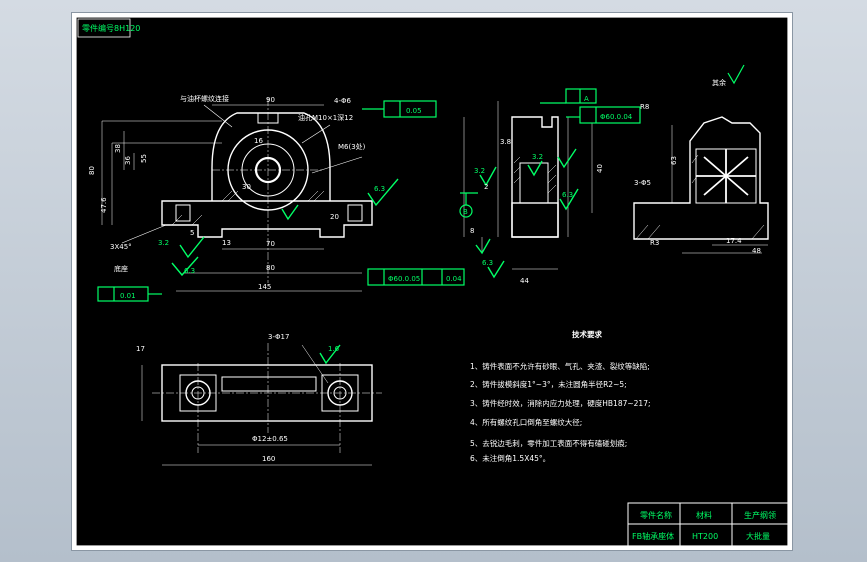 The height and width of the screenshot is (562, 867). Describe the element at coordinates (560, 366) in the screenshot. I see `notes-line-1: 1、铸件表面不允许有砂眼、气孔、夹渣、裂纹等缺陷;` at that location.